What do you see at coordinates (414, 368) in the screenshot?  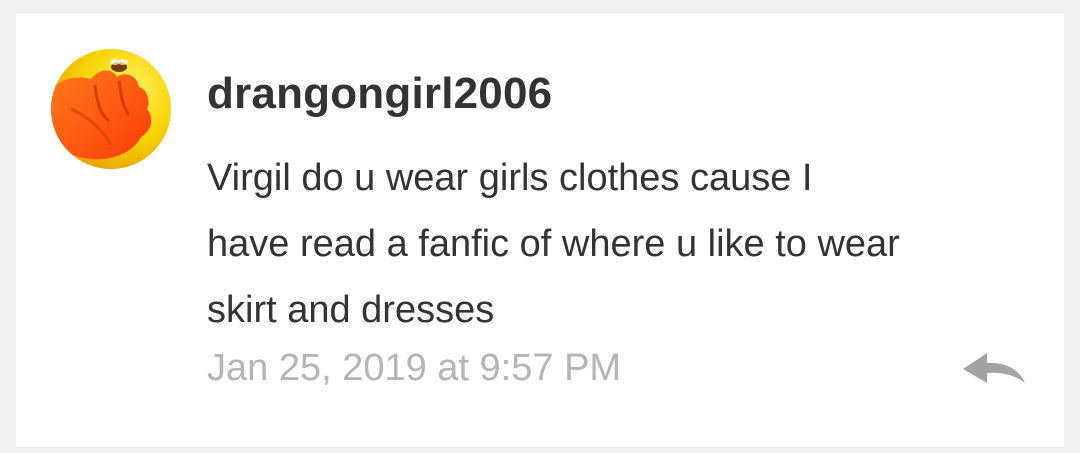 I see `comment-timestamp: Jan 25, 2019 at 9:57 PM` at bounding box center [414, 368].